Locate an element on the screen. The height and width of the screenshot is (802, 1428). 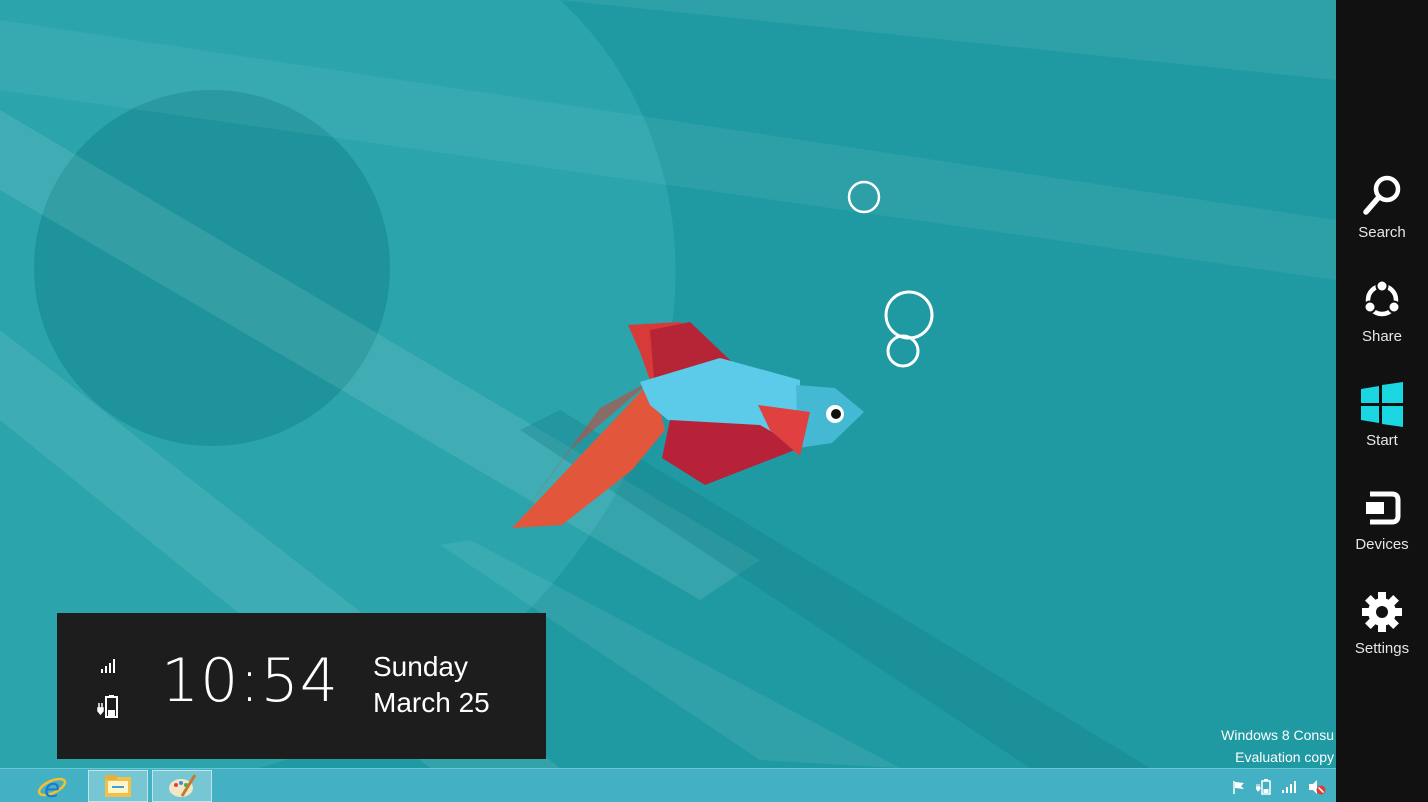
charm-start: Start is located at coordinates (1382, 426).